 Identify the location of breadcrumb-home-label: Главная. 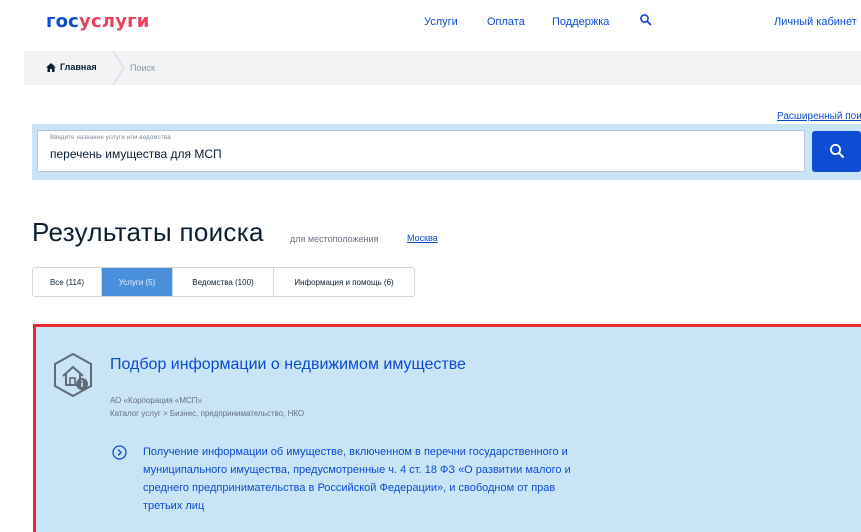
(78, 67).